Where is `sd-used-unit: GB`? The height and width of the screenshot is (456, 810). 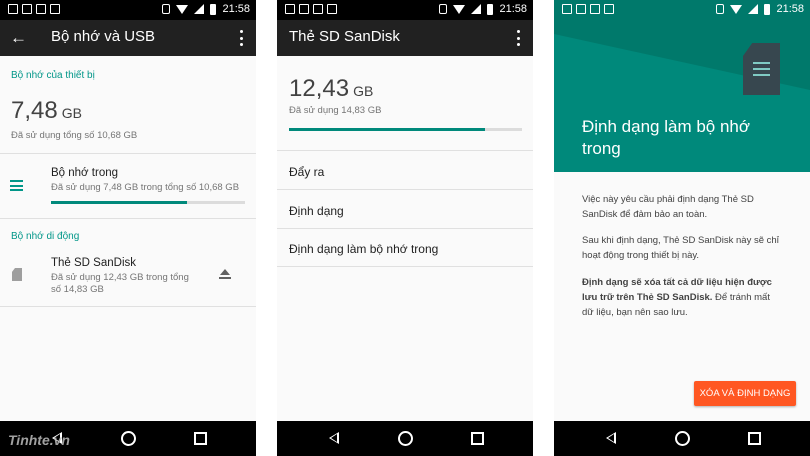
sd-used-unit: GB is located at coordinates (363, 91).